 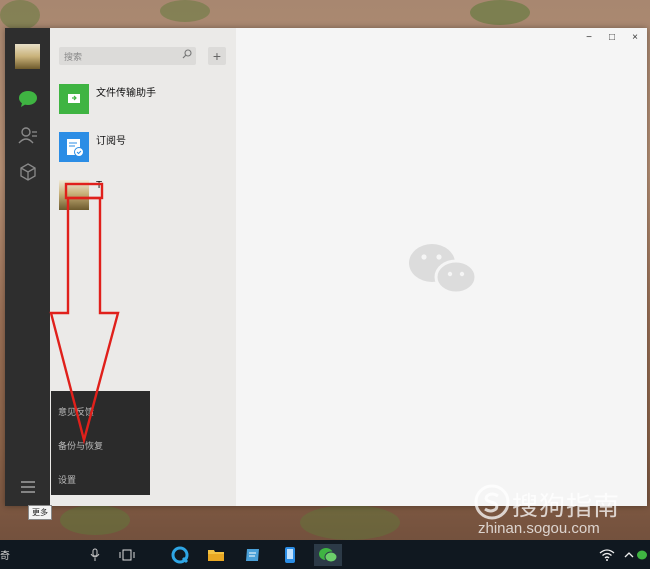 I want to click on watermark-brand: 搜狗指南, so click(x=566, y=506).